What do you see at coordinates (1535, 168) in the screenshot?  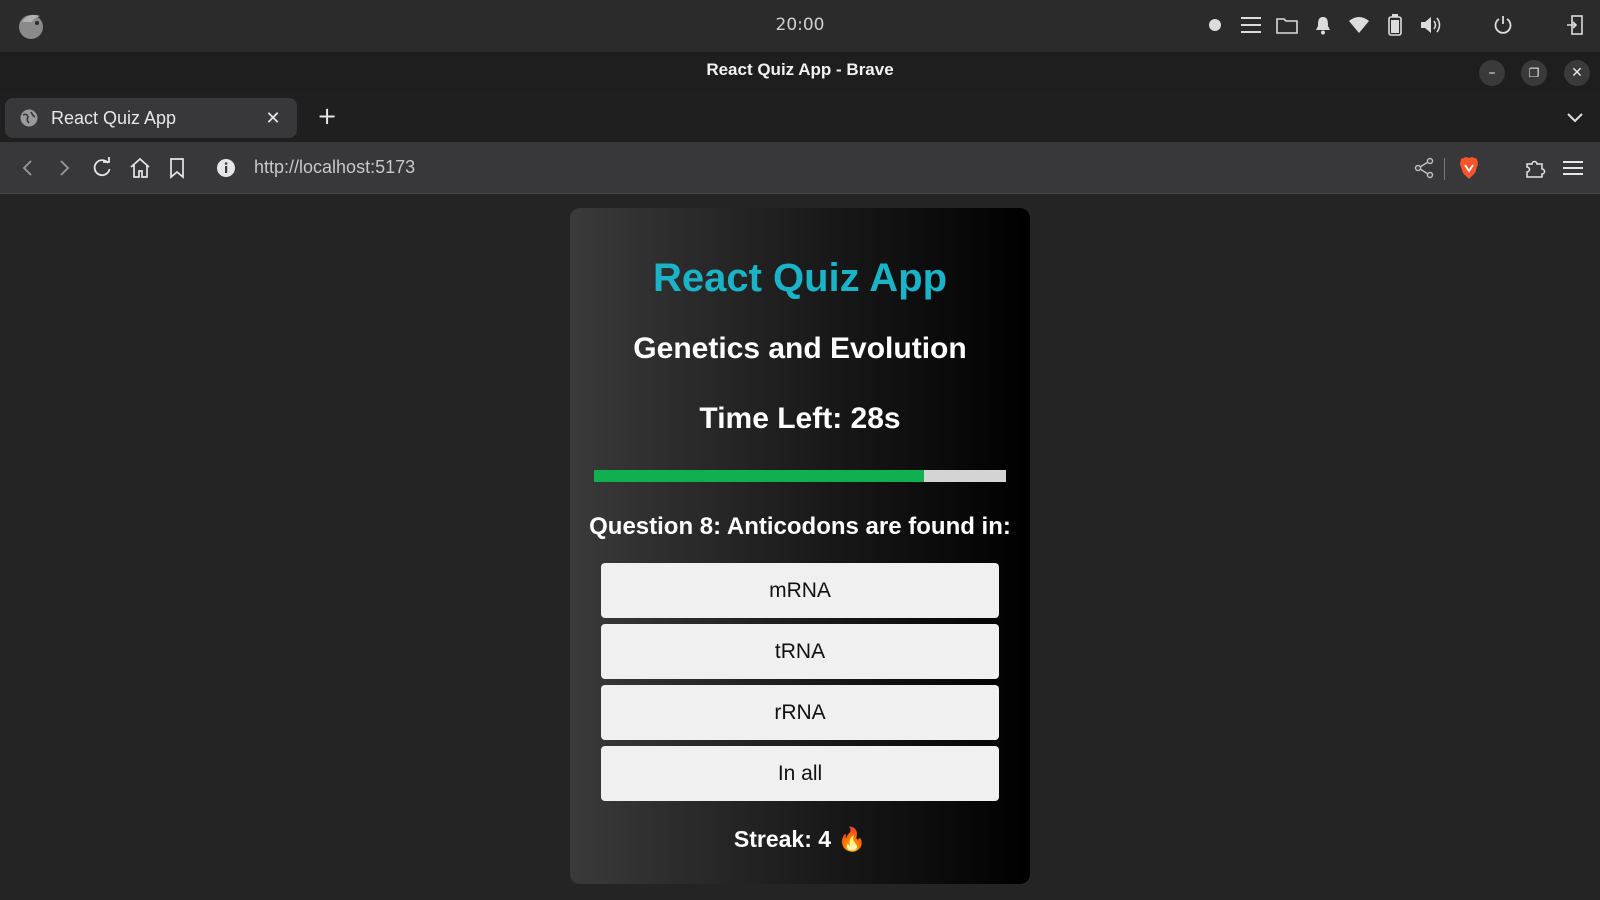 I see `extensions-icon` at bounding box center [1535, 168].